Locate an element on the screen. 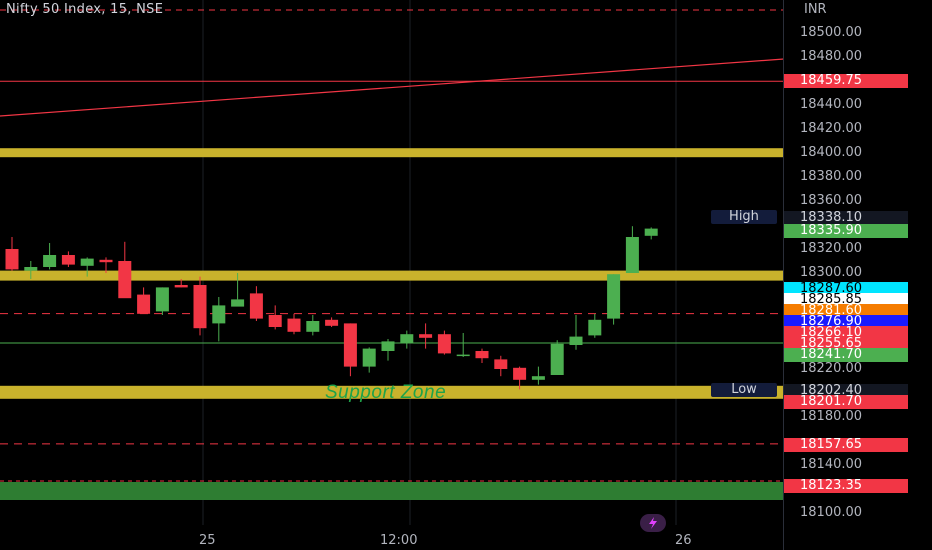 The width and height of the screenshot is (932, 550). price-axis-label: 18100.00 is located at coordinates (831, 512).